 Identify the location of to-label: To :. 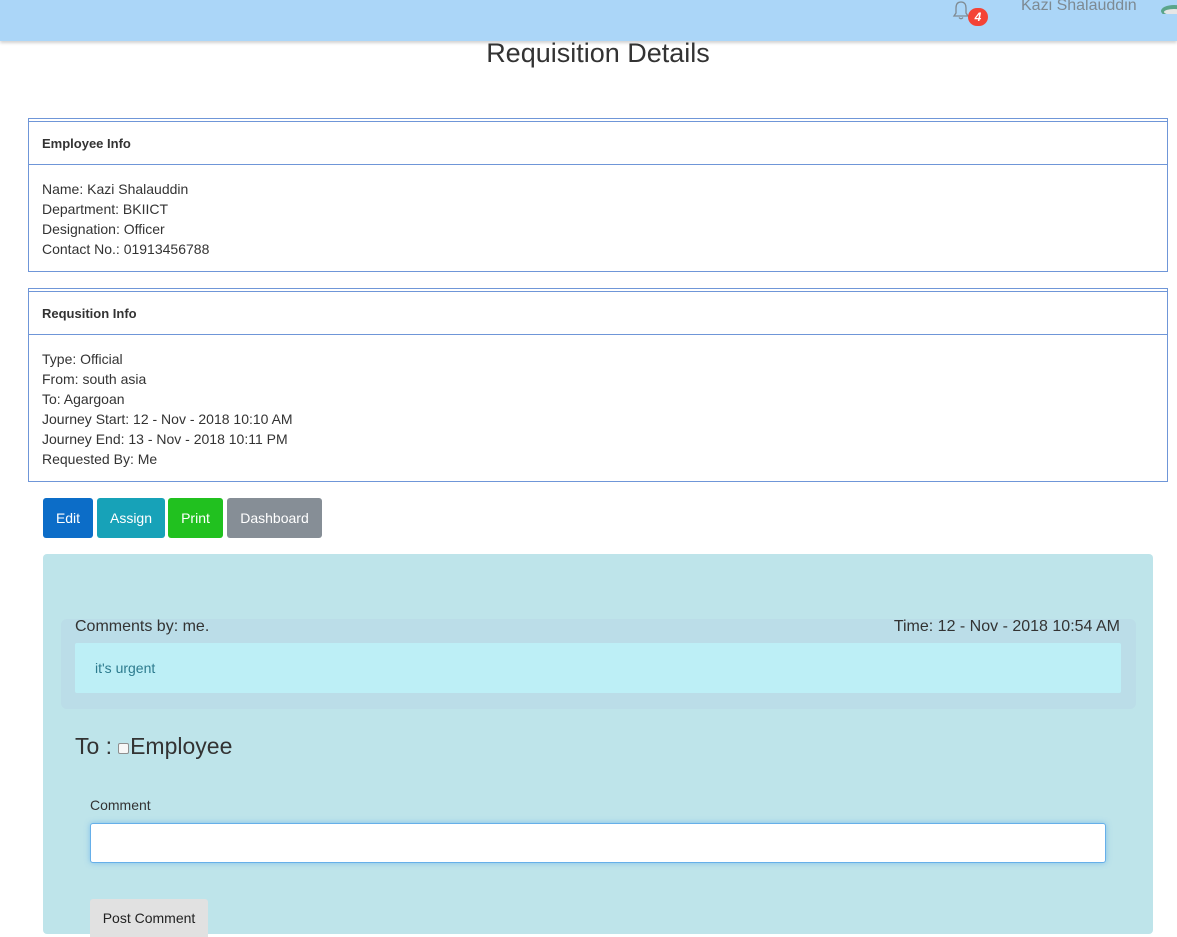
(94, 746).